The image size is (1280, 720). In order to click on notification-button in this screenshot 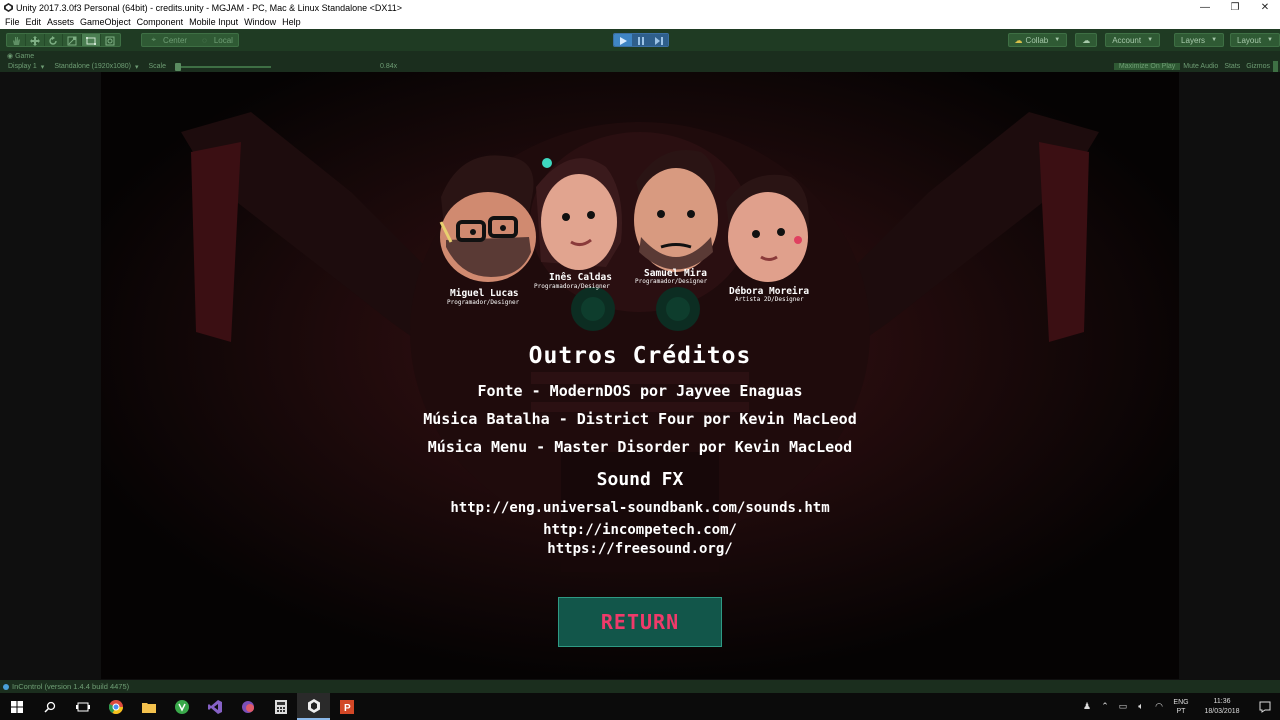, I will do `click(1265, 707)`.